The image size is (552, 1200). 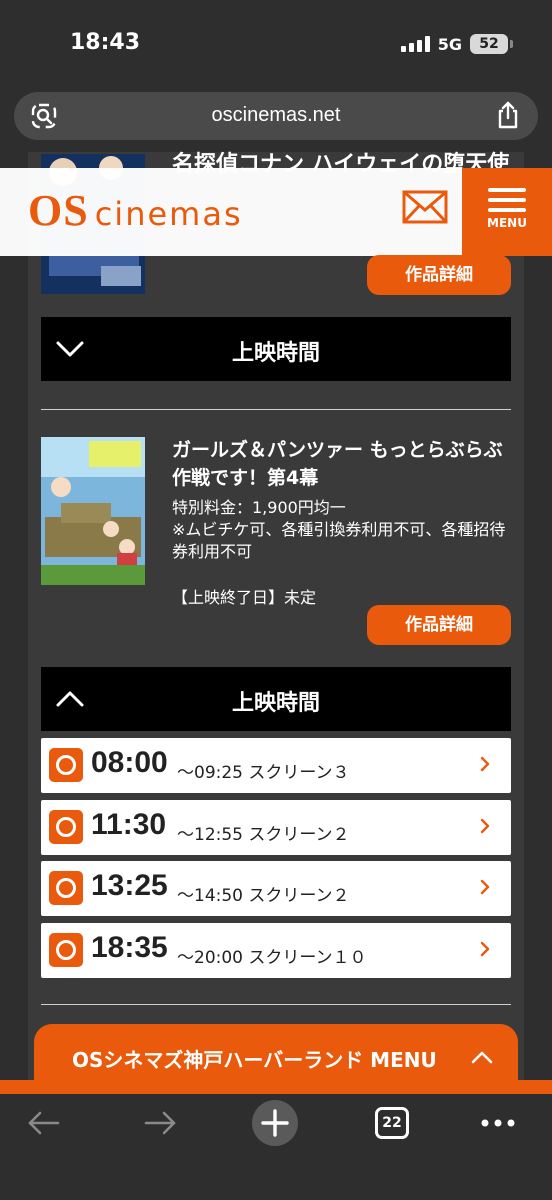 I want to click on address-bar: oscinemas.net, so click(x=276, y=116).